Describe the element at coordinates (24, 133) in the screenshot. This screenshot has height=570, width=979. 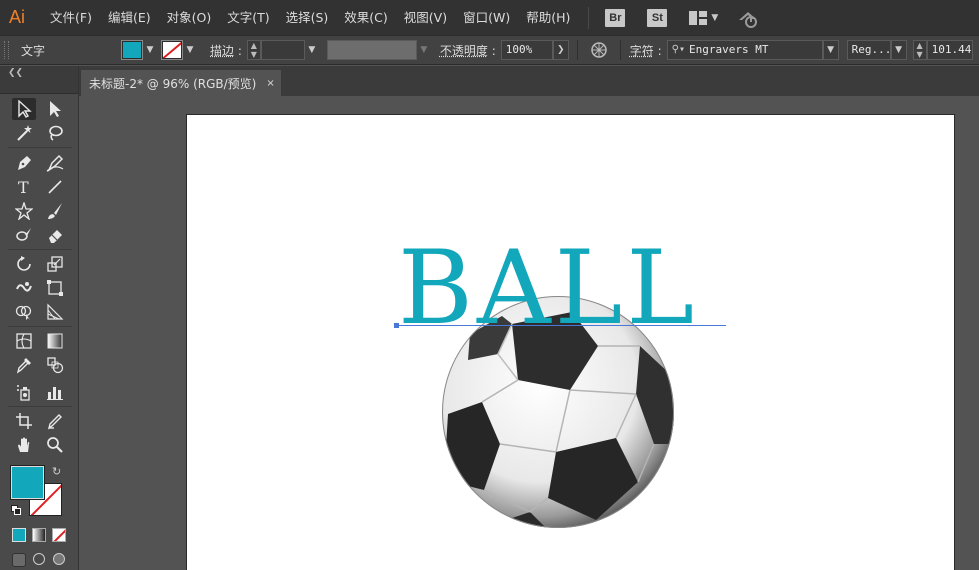
I see `magic-wand-icon` at that location.